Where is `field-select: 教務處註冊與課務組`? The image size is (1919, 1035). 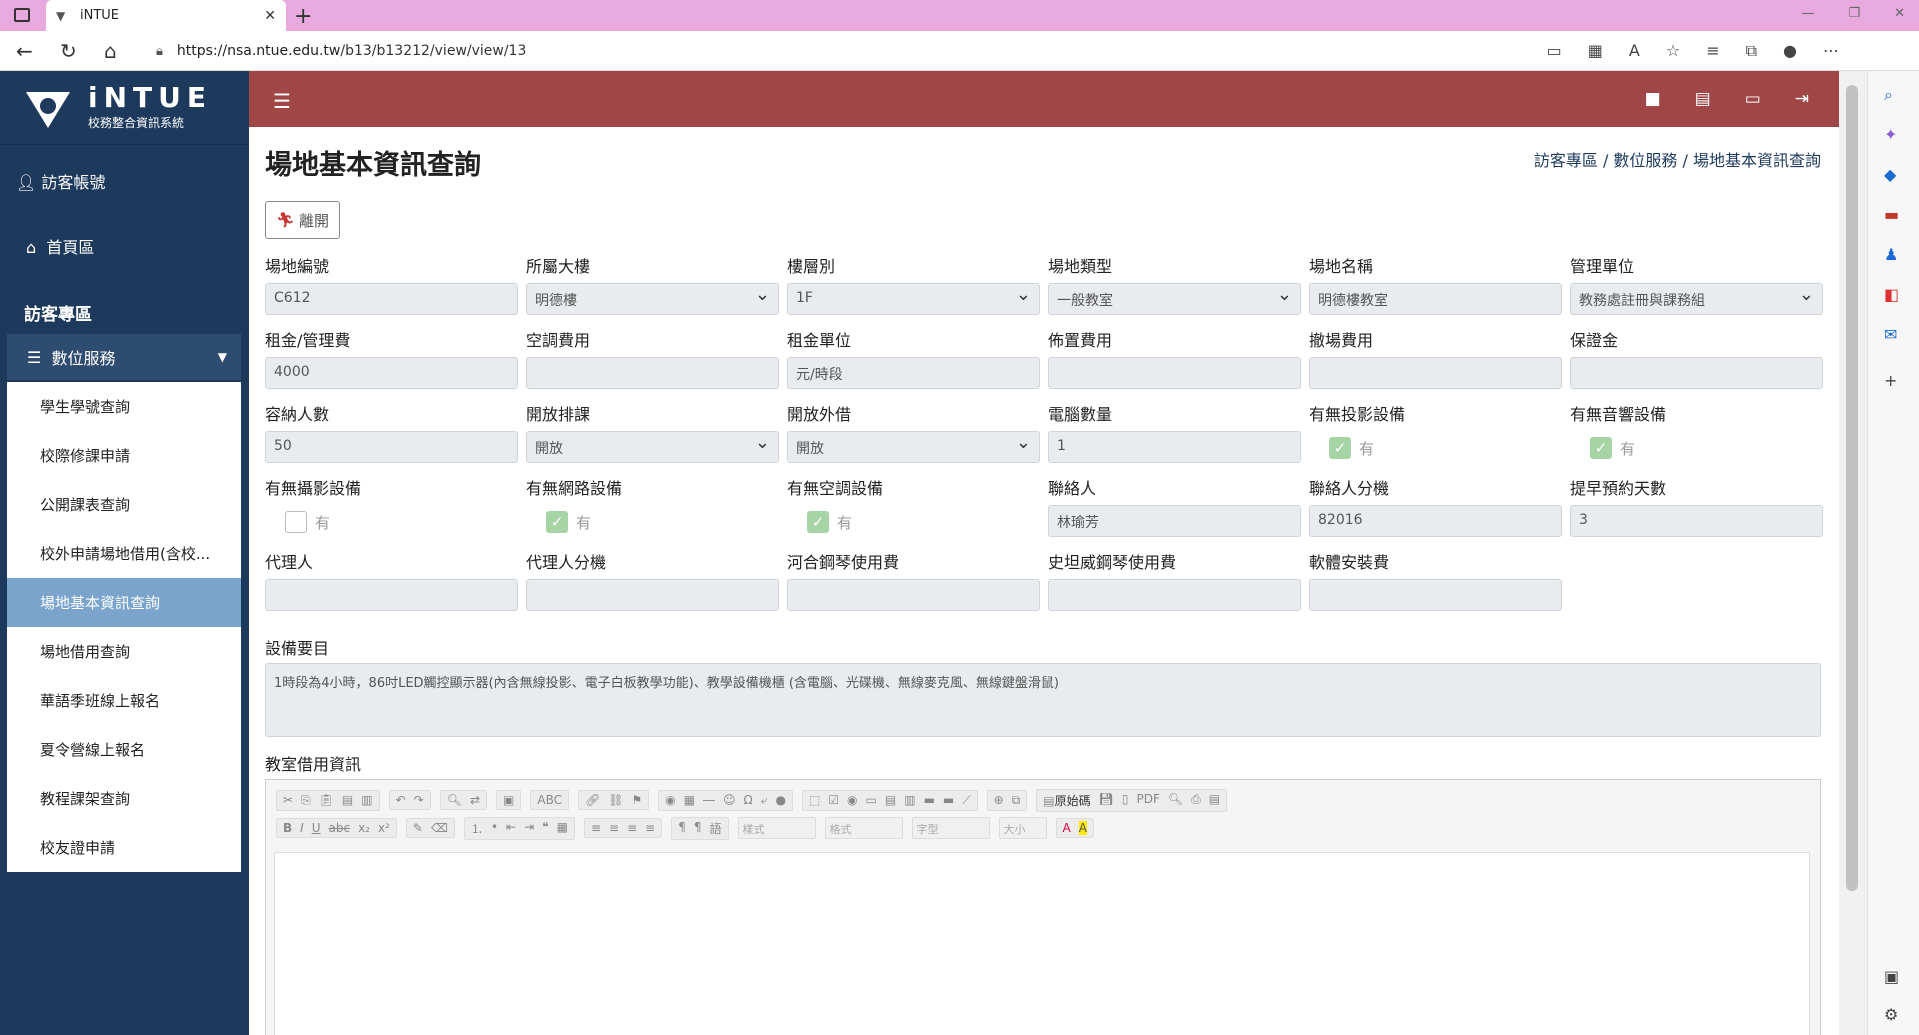 field-select: 教務處註冊與課務組 is located at coordinates (1696, 299).